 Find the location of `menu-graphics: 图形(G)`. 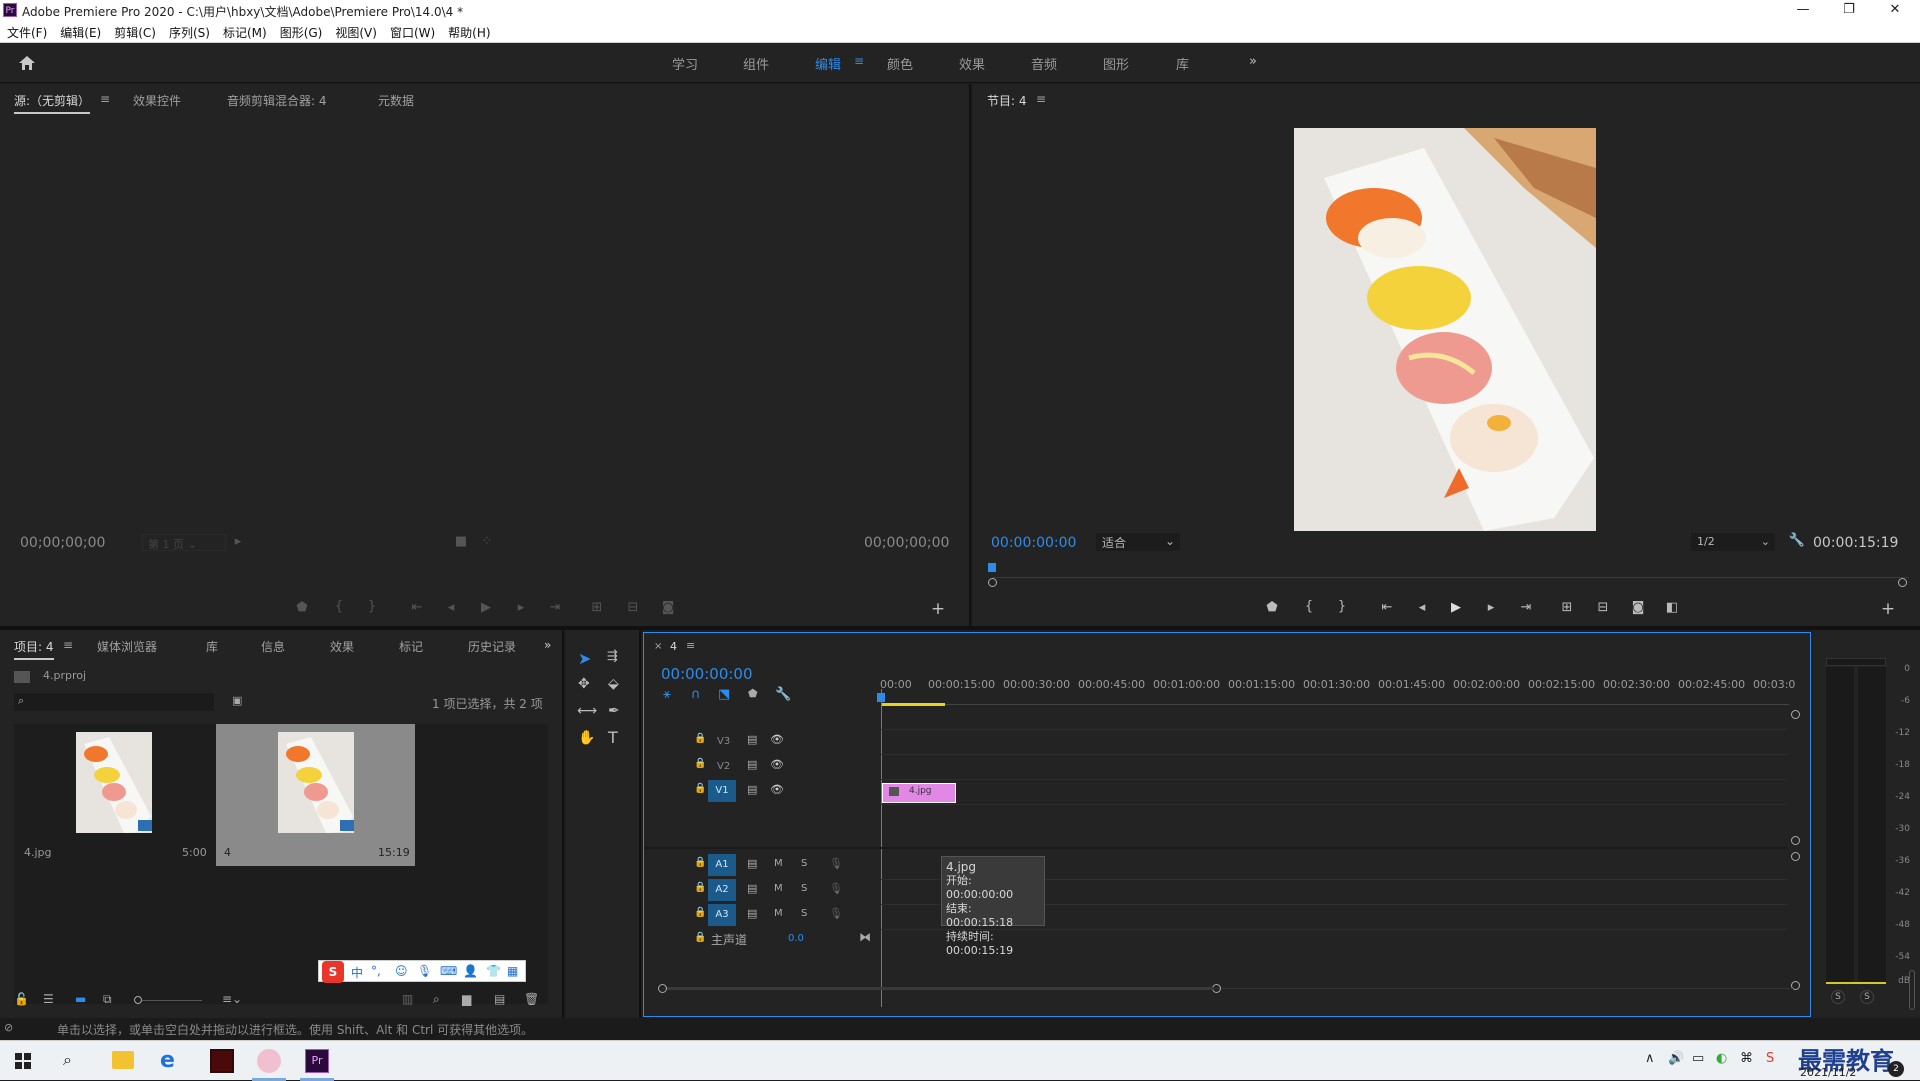

menu-graphics: 图形(G) is located at coordinates (301, 31).